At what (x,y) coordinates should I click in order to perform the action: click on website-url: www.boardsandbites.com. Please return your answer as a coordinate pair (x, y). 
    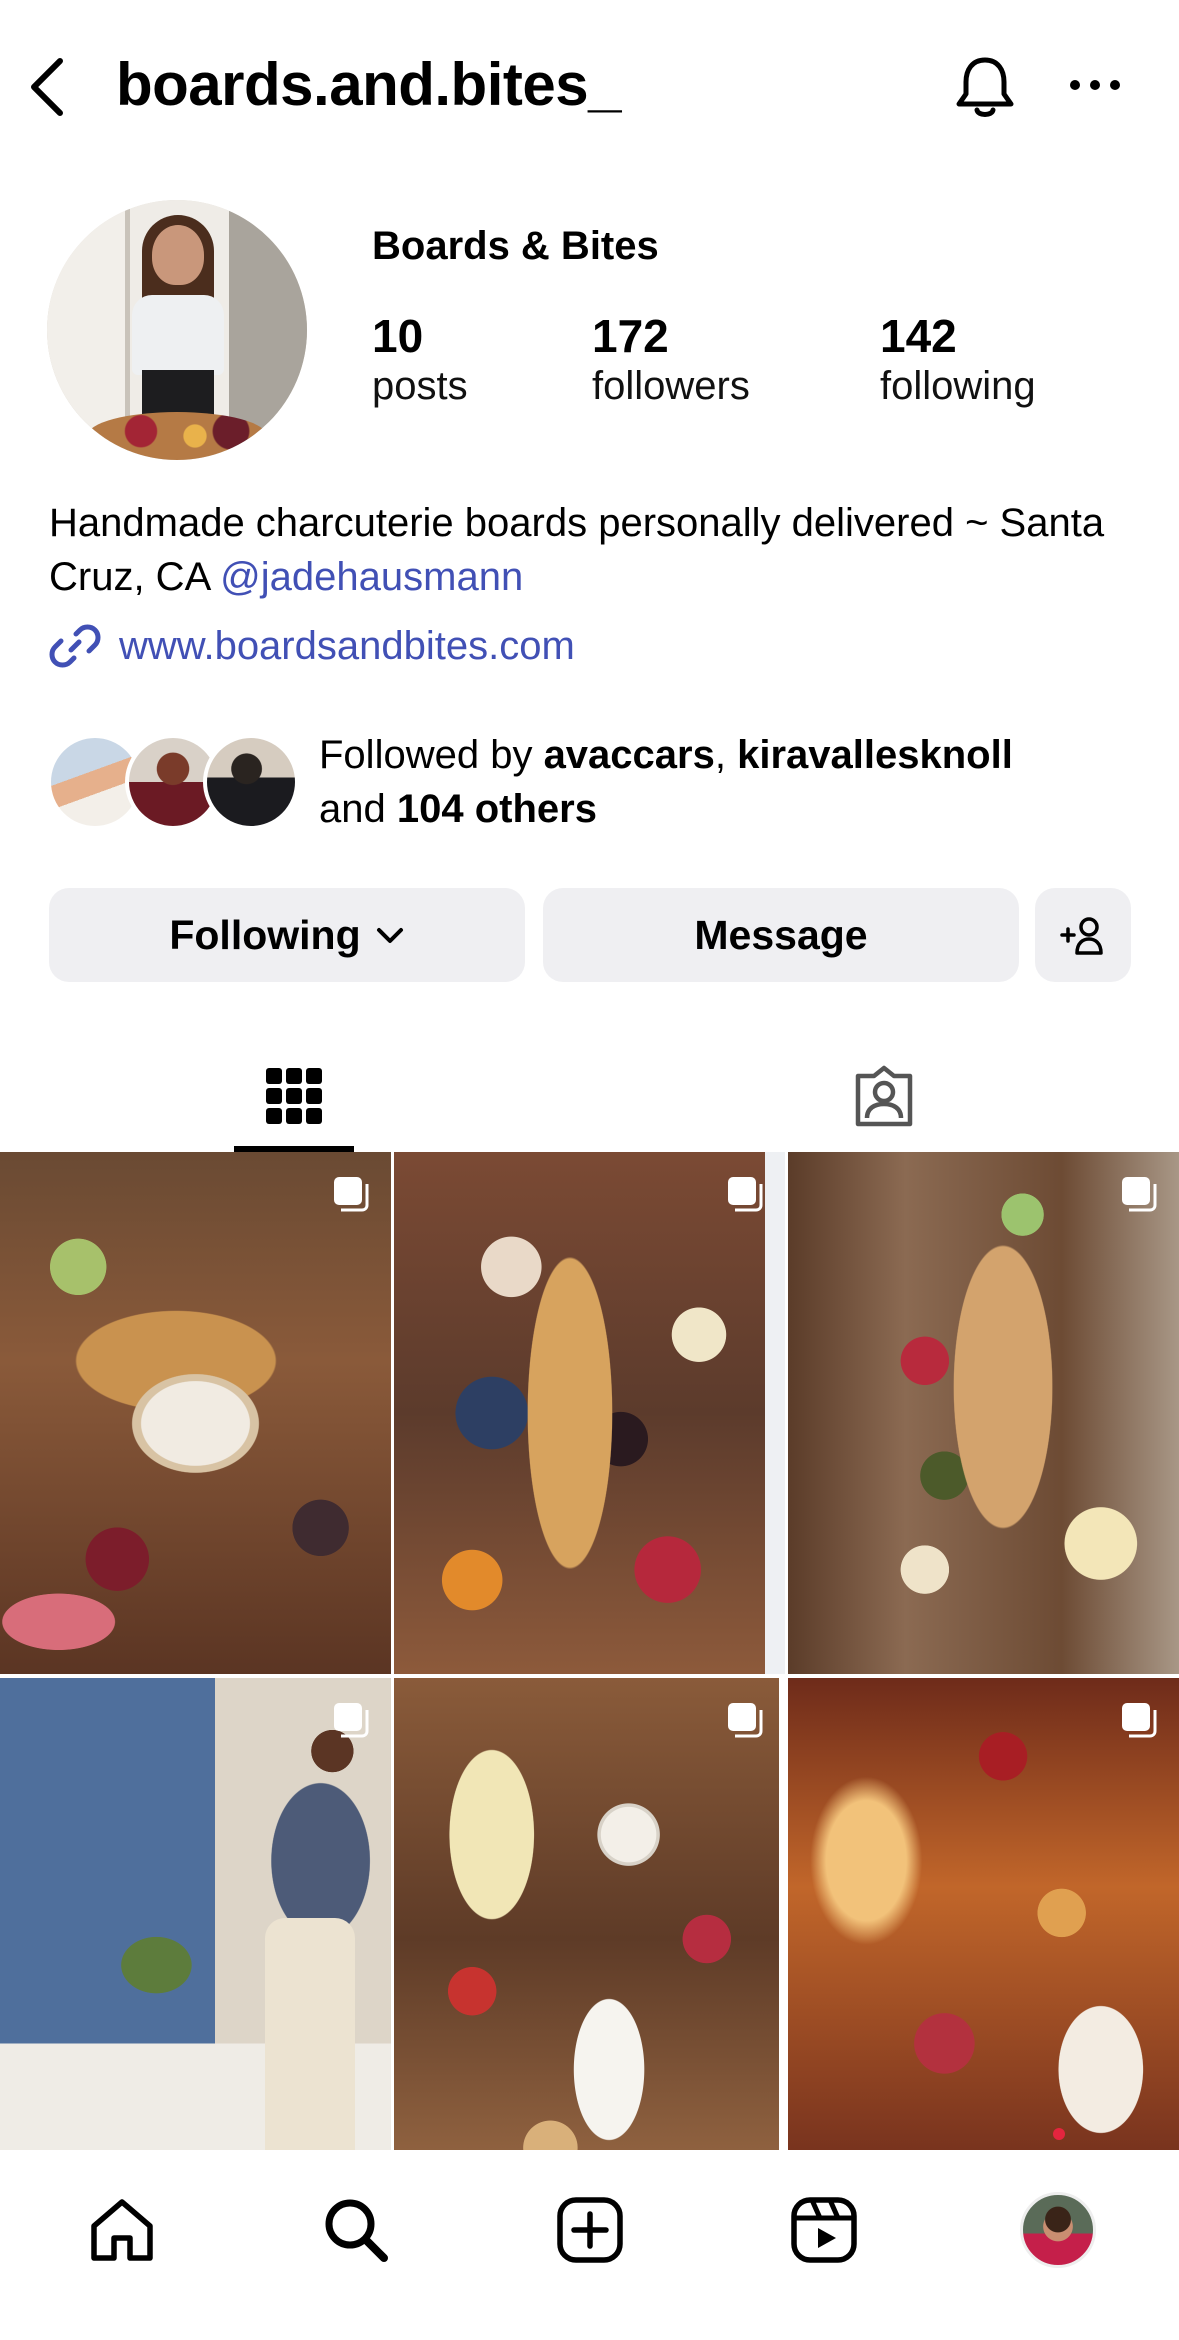
    Looking at the image, I should click on (347, 645).